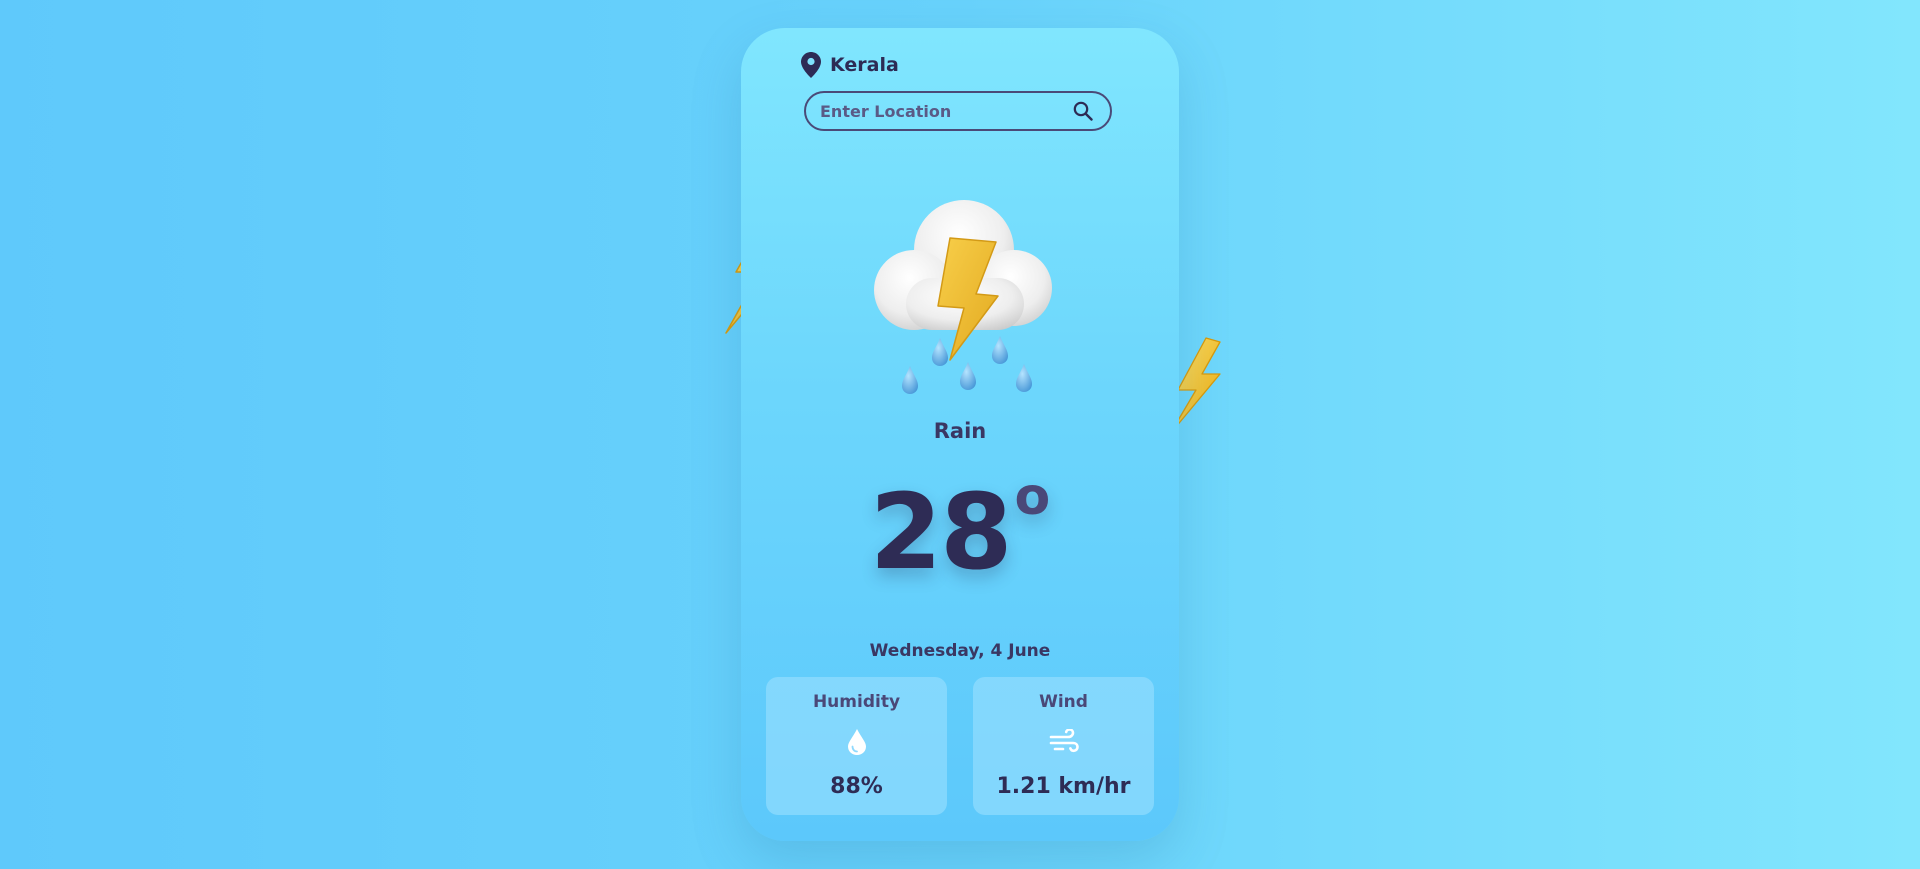  Describe the element at coordinates (1063, 786) in the screenshot. I see `wind-value: 1.21 km/hr` at that location.